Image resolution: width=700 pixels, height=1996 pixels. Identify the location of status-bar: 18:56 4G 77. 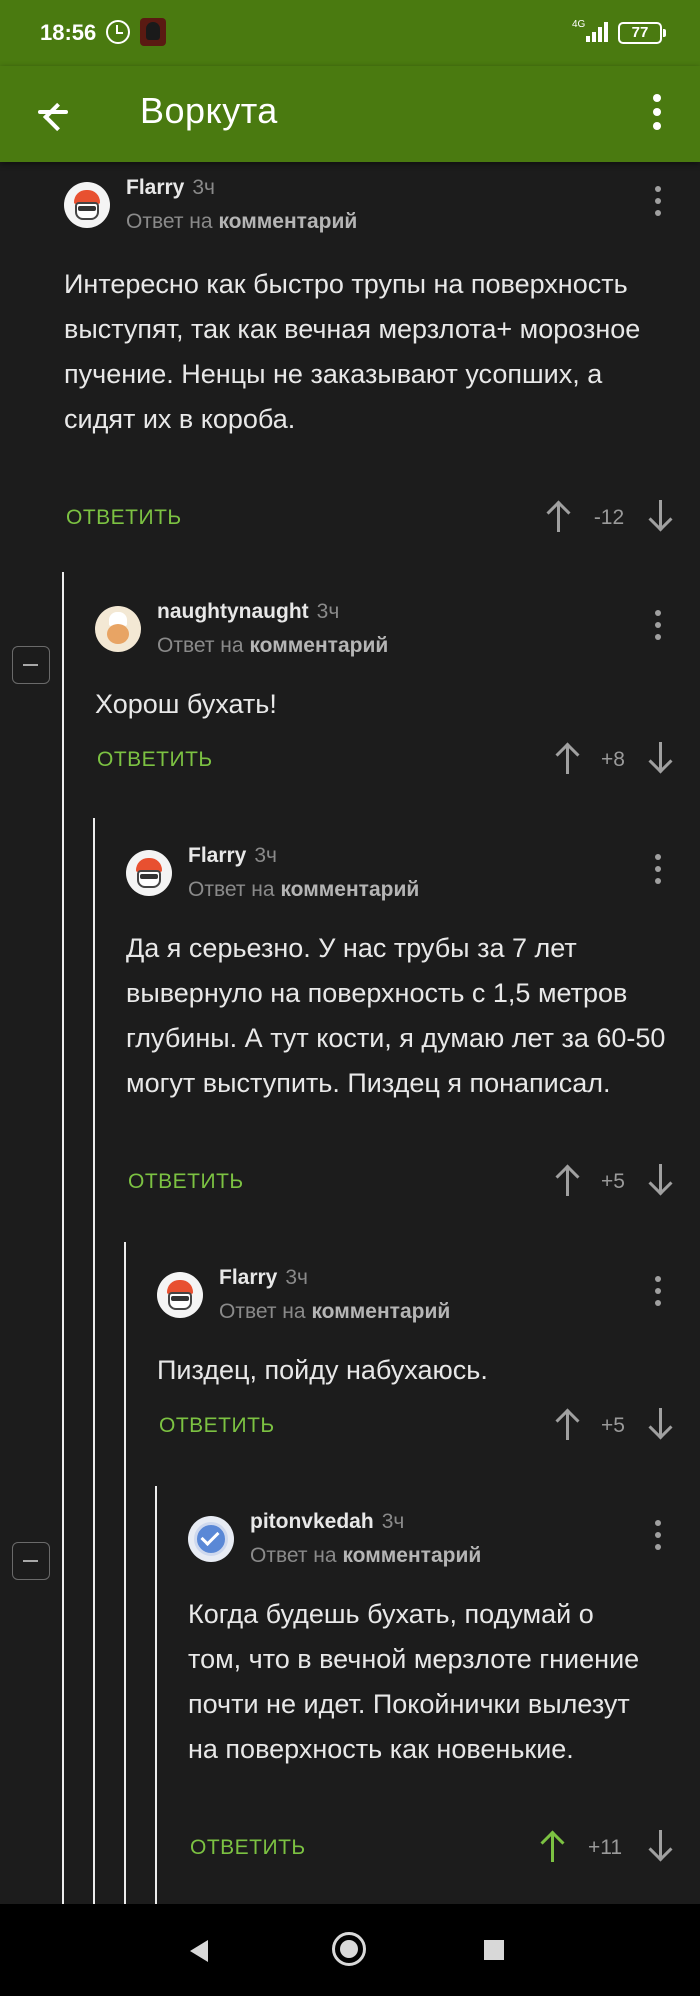
(350, 33).